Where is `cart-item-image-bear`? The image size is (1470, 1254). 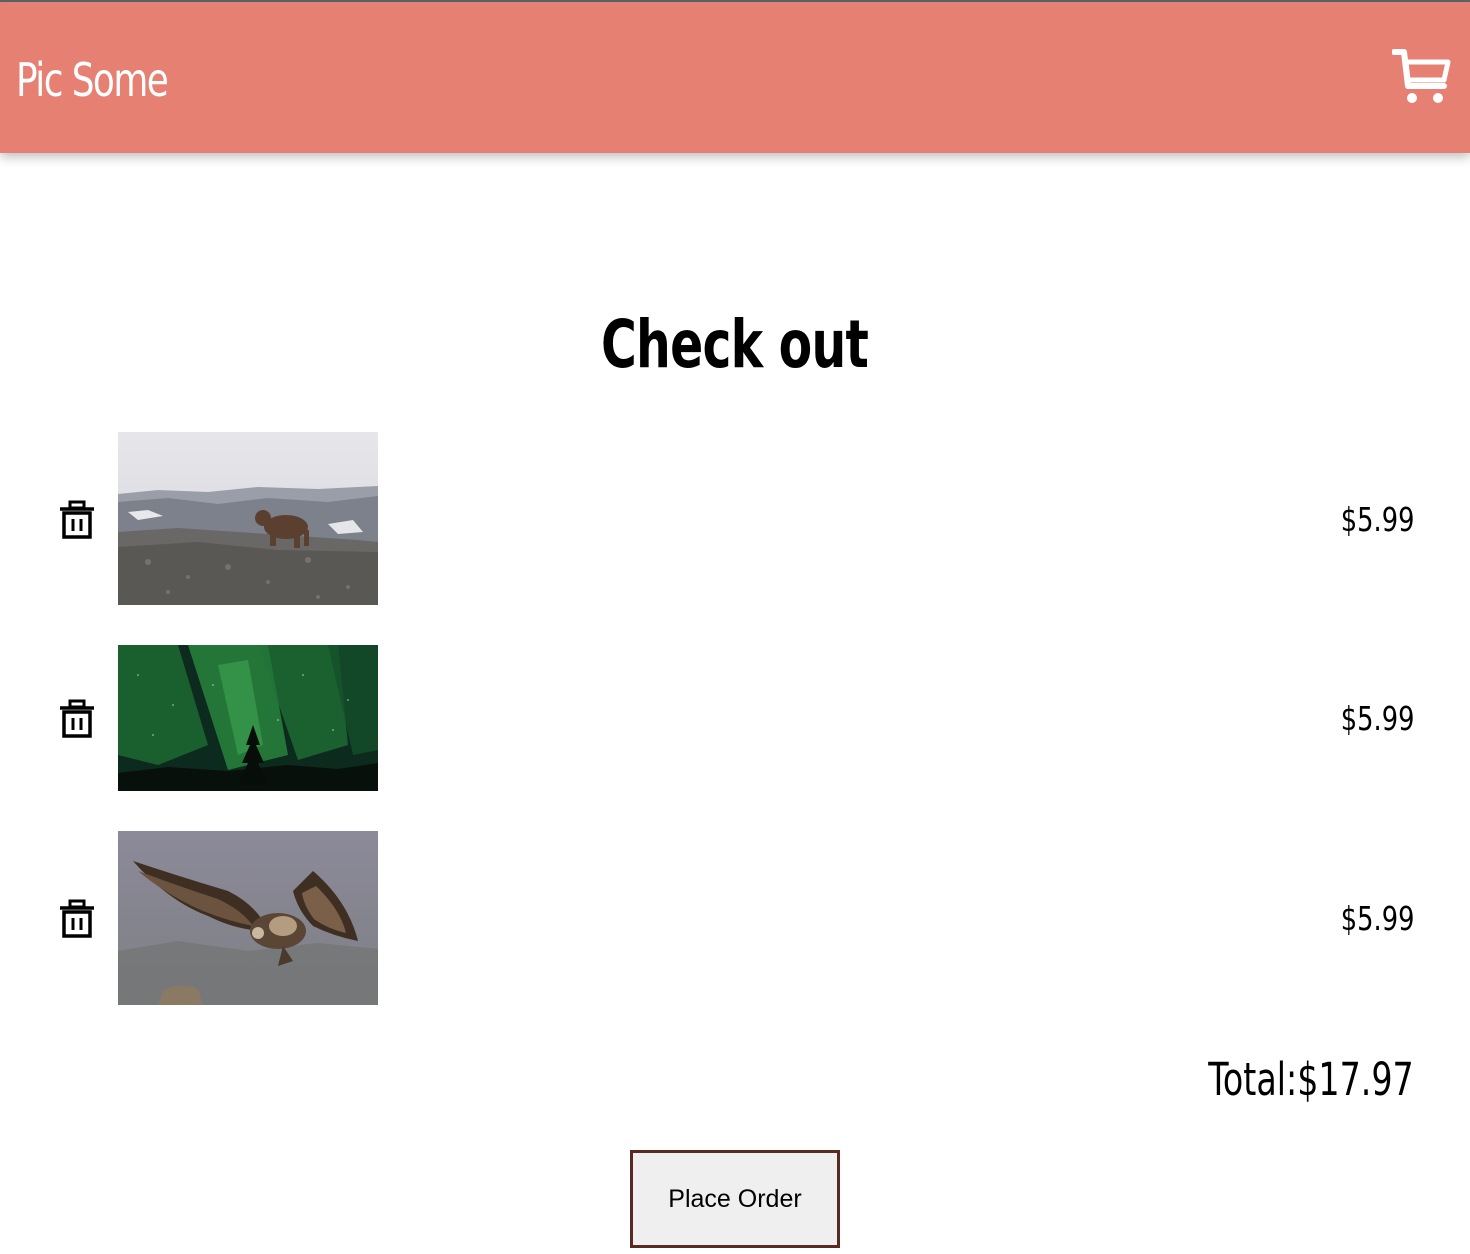
cart-item-image-bear is located at coordinates (248, 518).